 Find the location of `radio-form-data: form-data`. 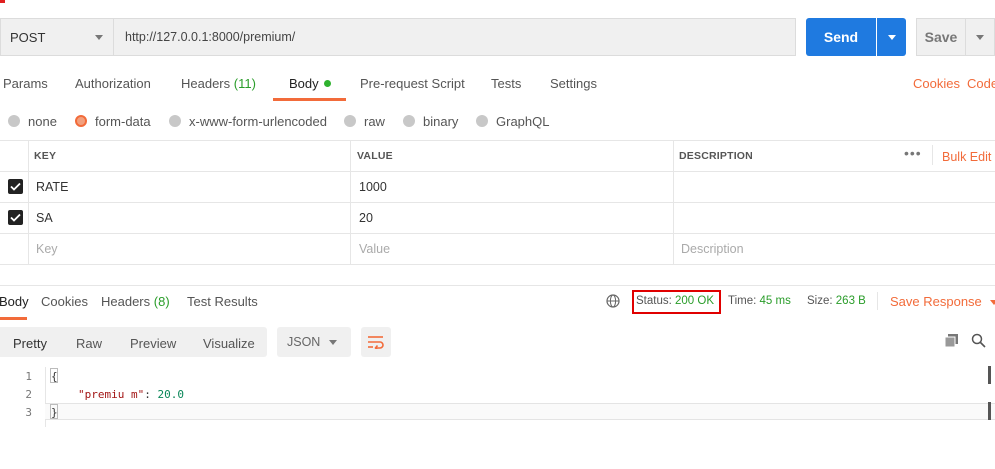

radio-form-data: form-data is located at coordinates (113, 121).